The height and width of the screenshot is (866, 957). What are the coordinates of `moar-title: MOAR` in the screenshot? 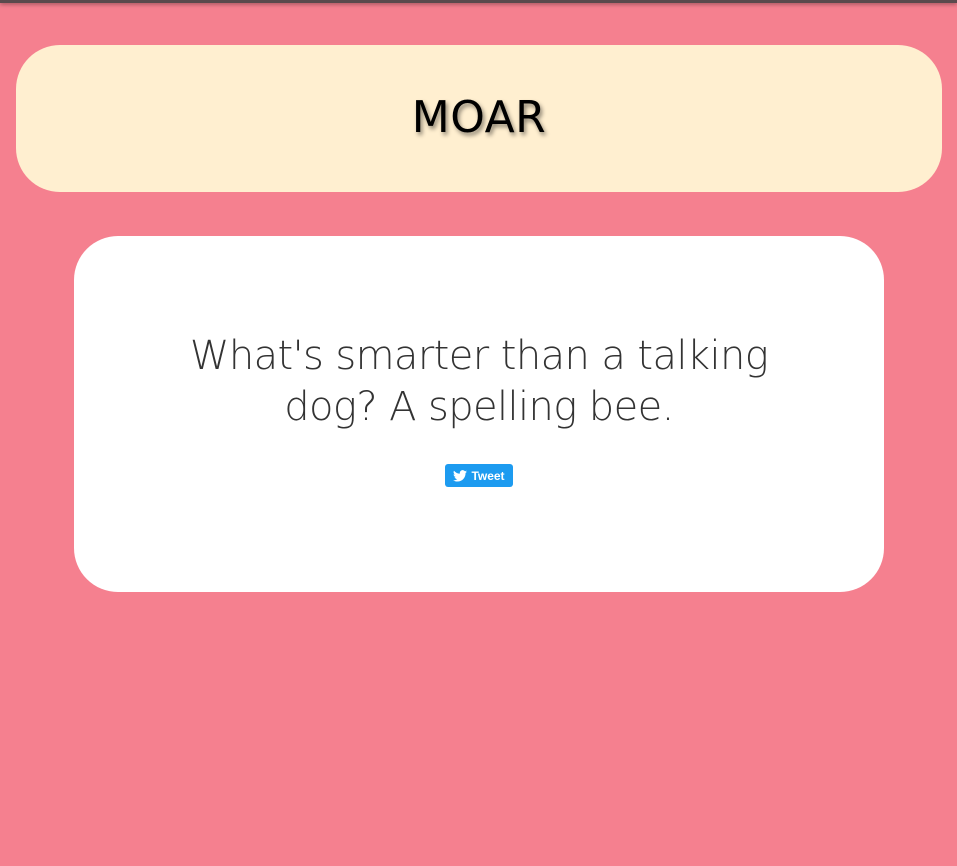 It's located at (479, 117).